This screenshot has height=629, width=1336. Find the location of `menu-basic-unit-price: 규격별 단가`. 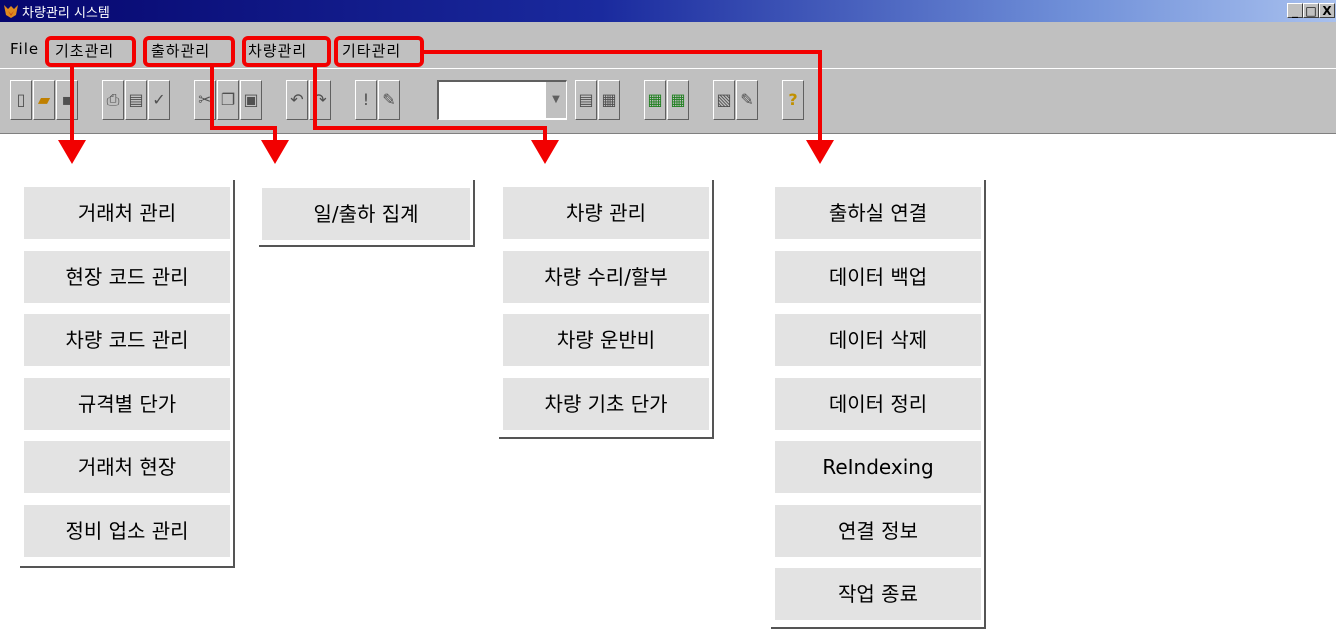

menu-basic-unit-price: 규격별 단가 is located at coordinates (127, 404).